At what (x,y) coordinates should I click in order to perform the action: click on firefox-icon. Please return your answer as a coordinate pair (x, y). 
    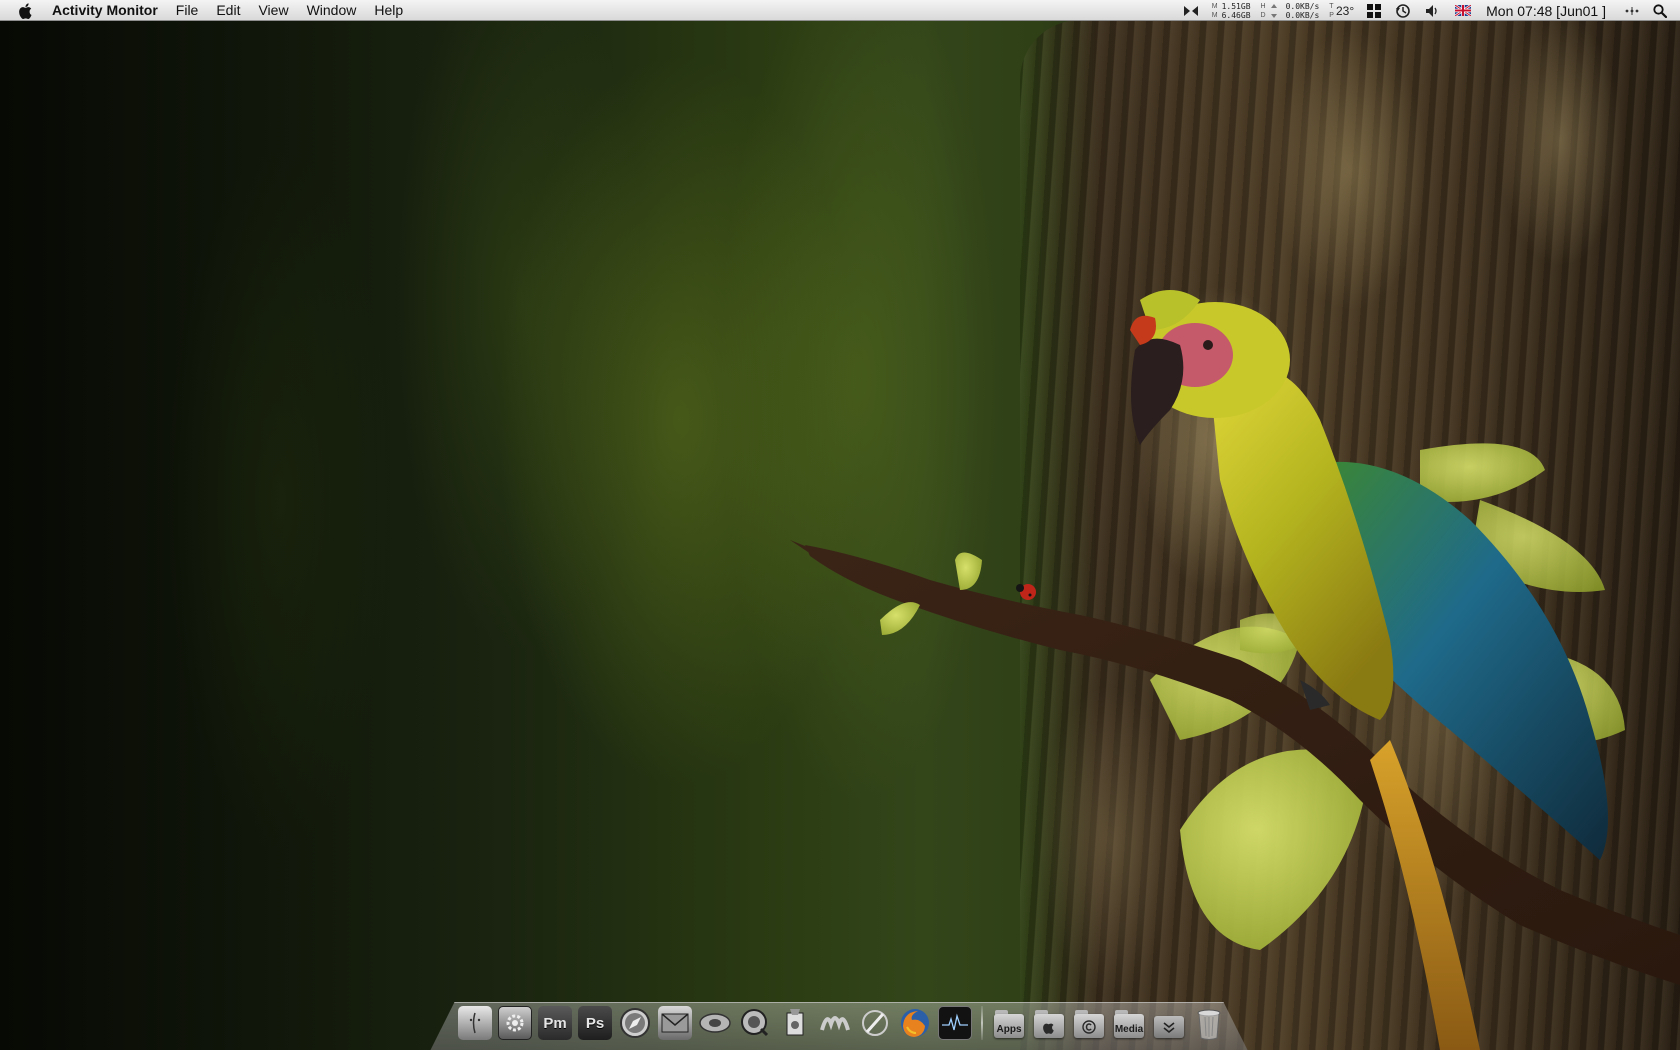
    Looking at the image, I should click on (915, 1023).